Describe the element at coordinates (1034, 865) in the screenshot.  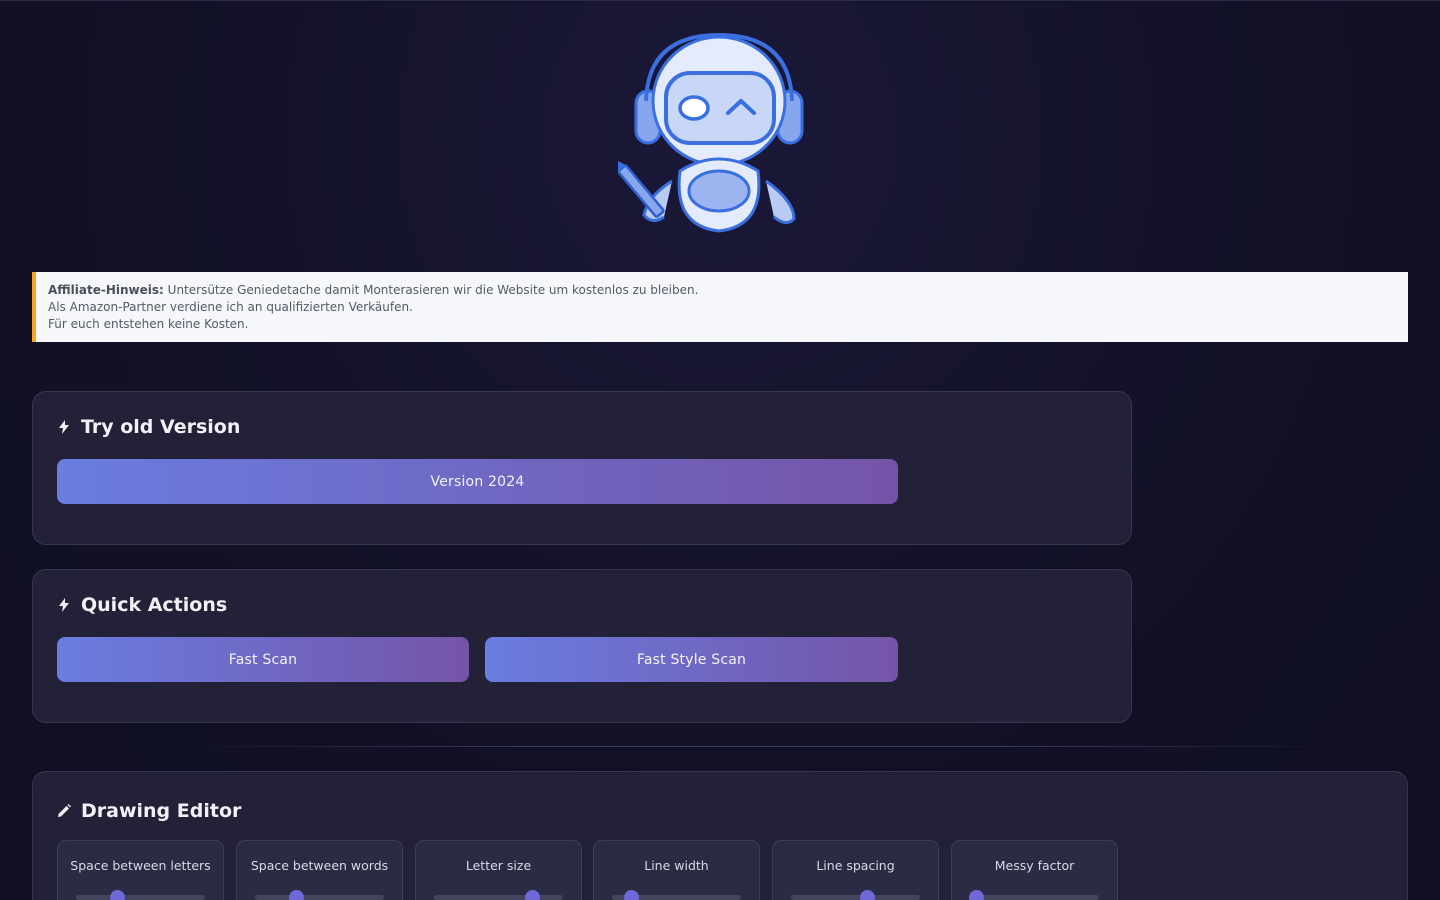
I see `control-label: Messy factor` at that location.